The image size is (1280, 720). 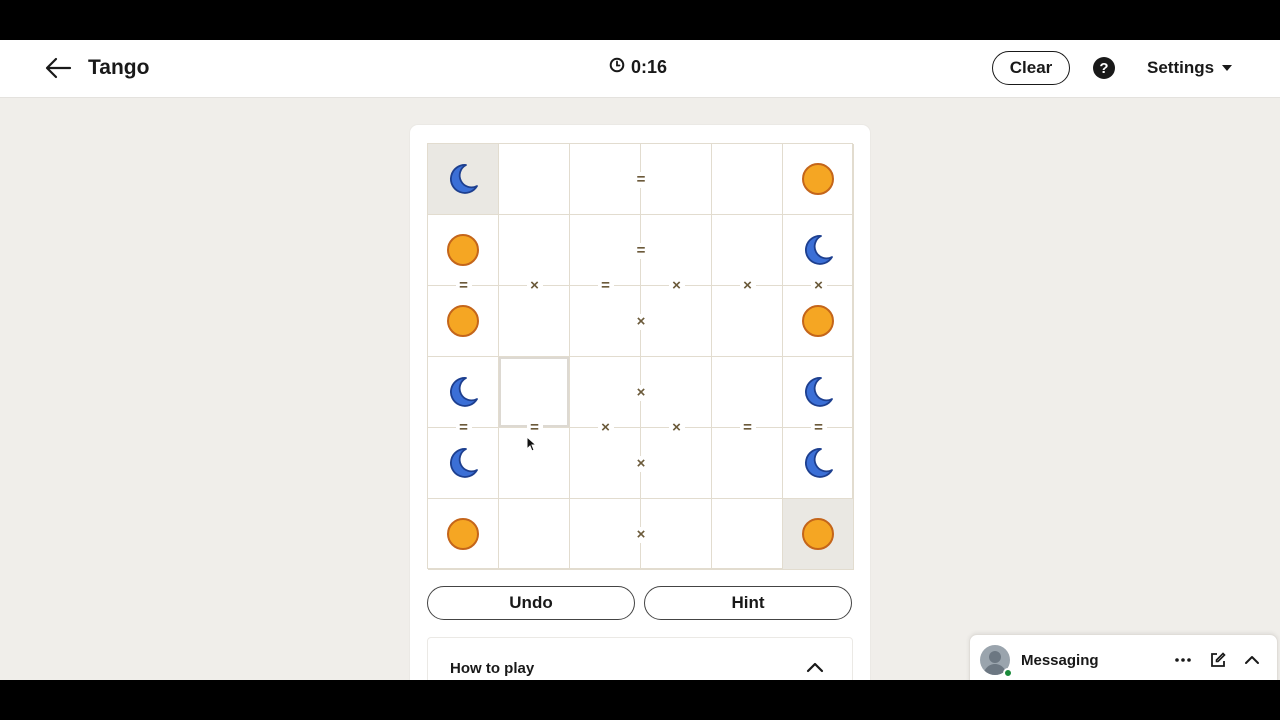 I want to click on settings-menu: Settings, so click(x=1190, y=68).